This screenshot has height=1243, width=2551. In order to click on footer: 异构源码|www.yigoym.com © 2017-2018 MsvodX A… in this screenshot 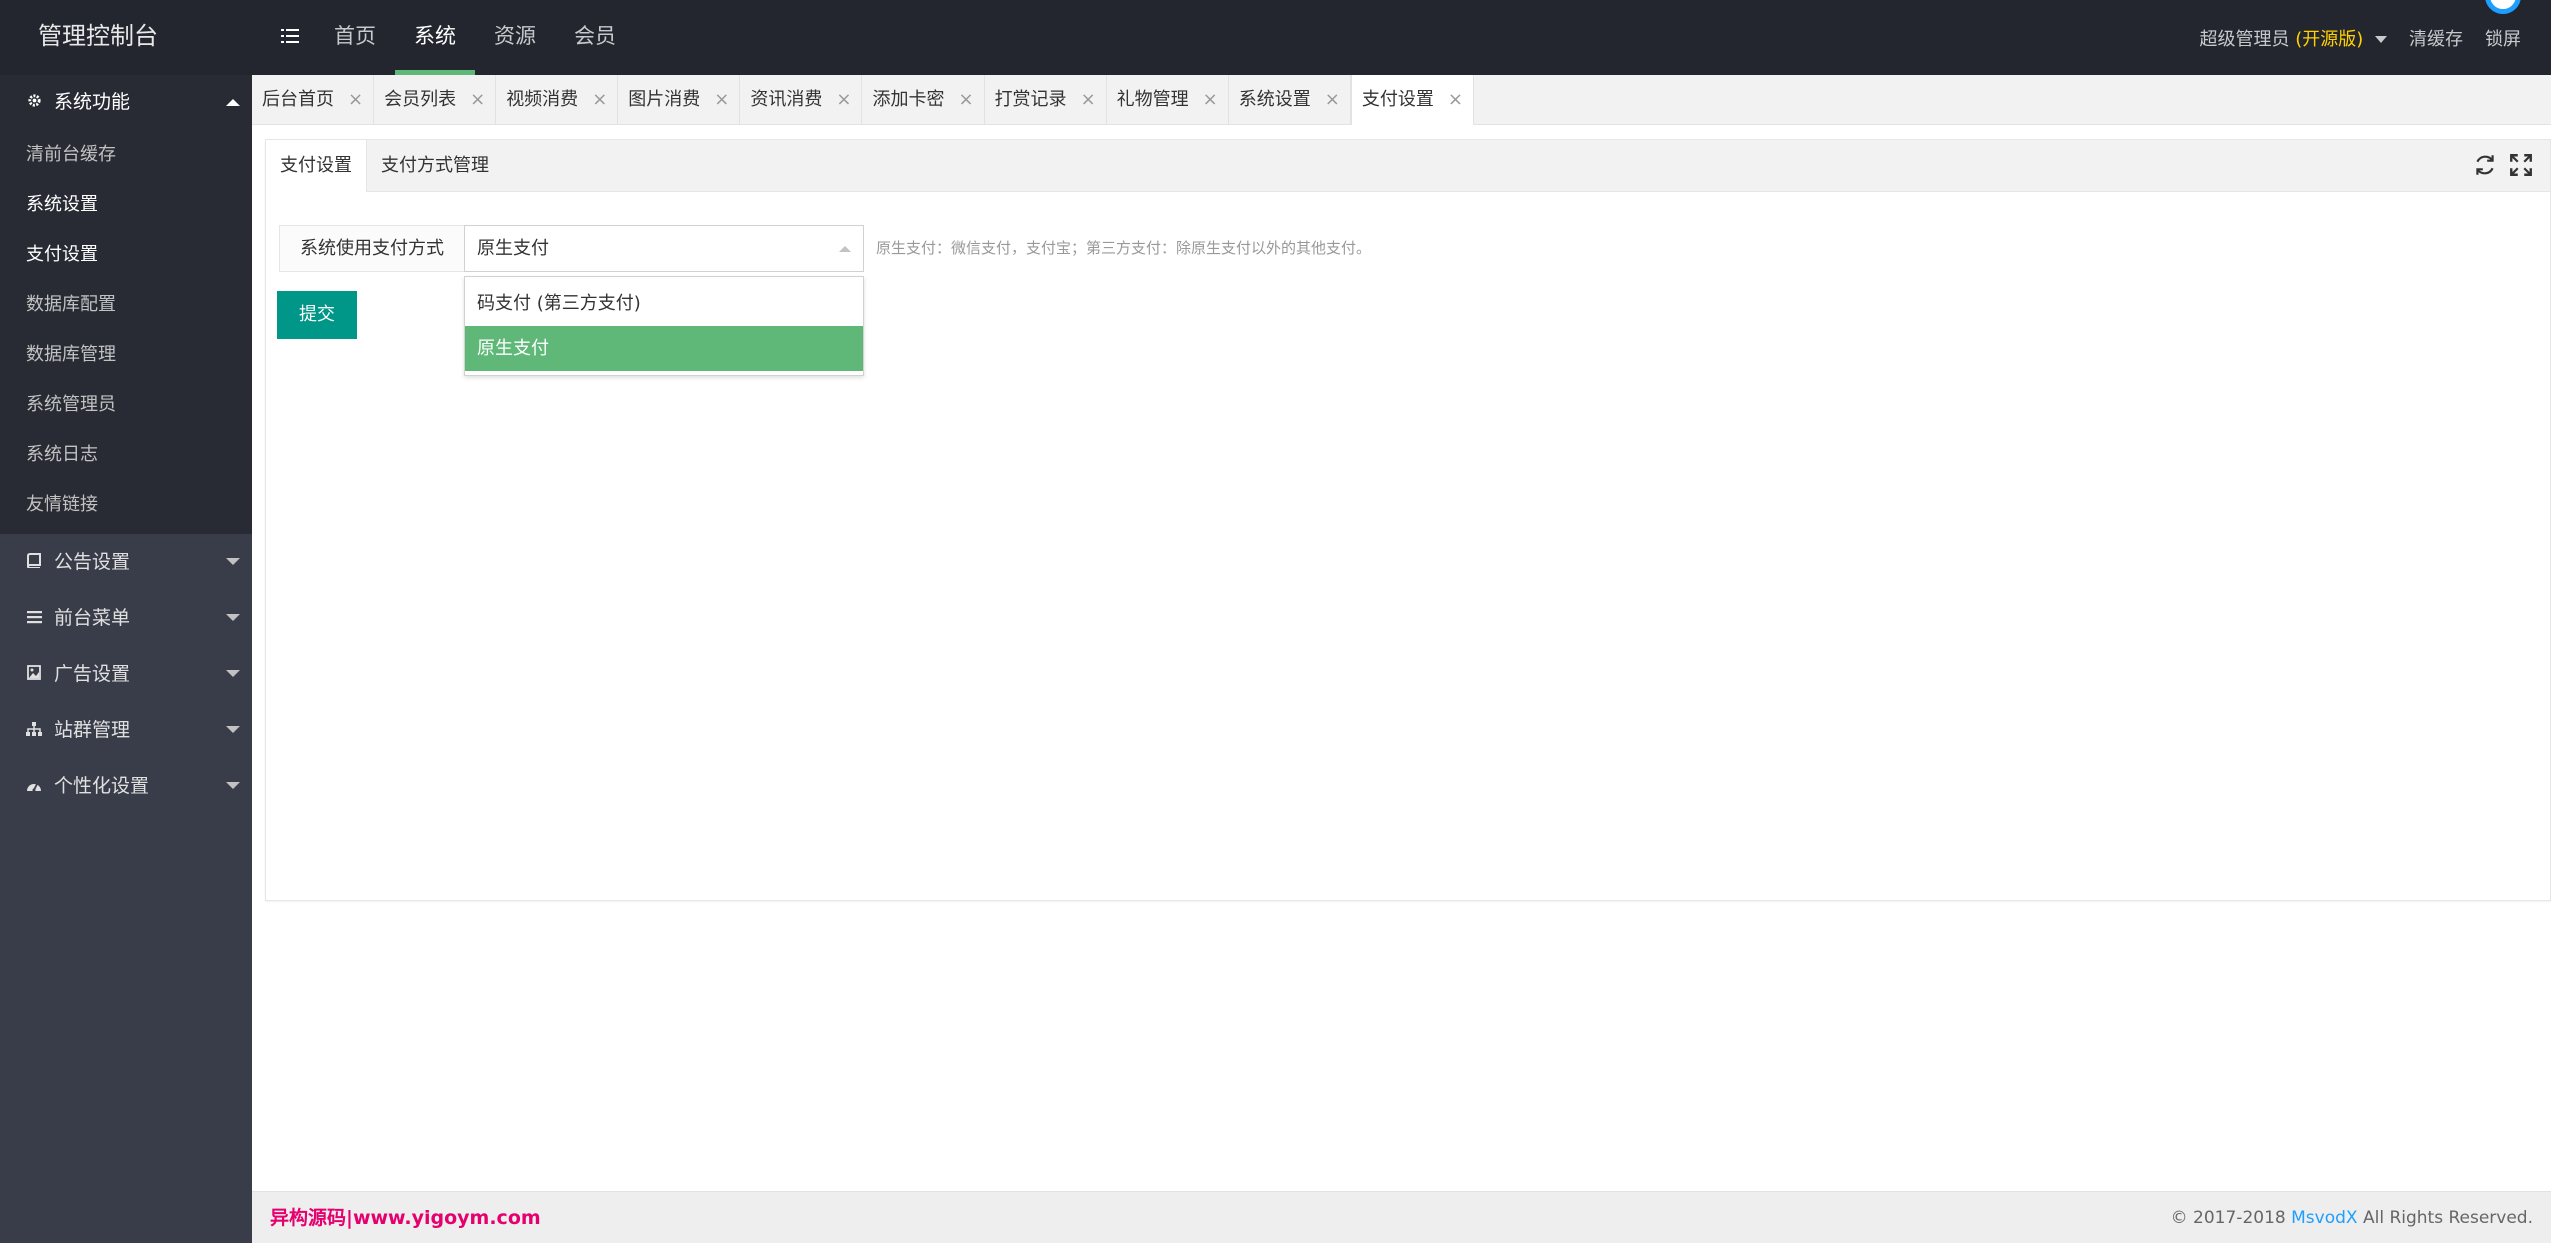, I will do `click(1401, 1217)`.